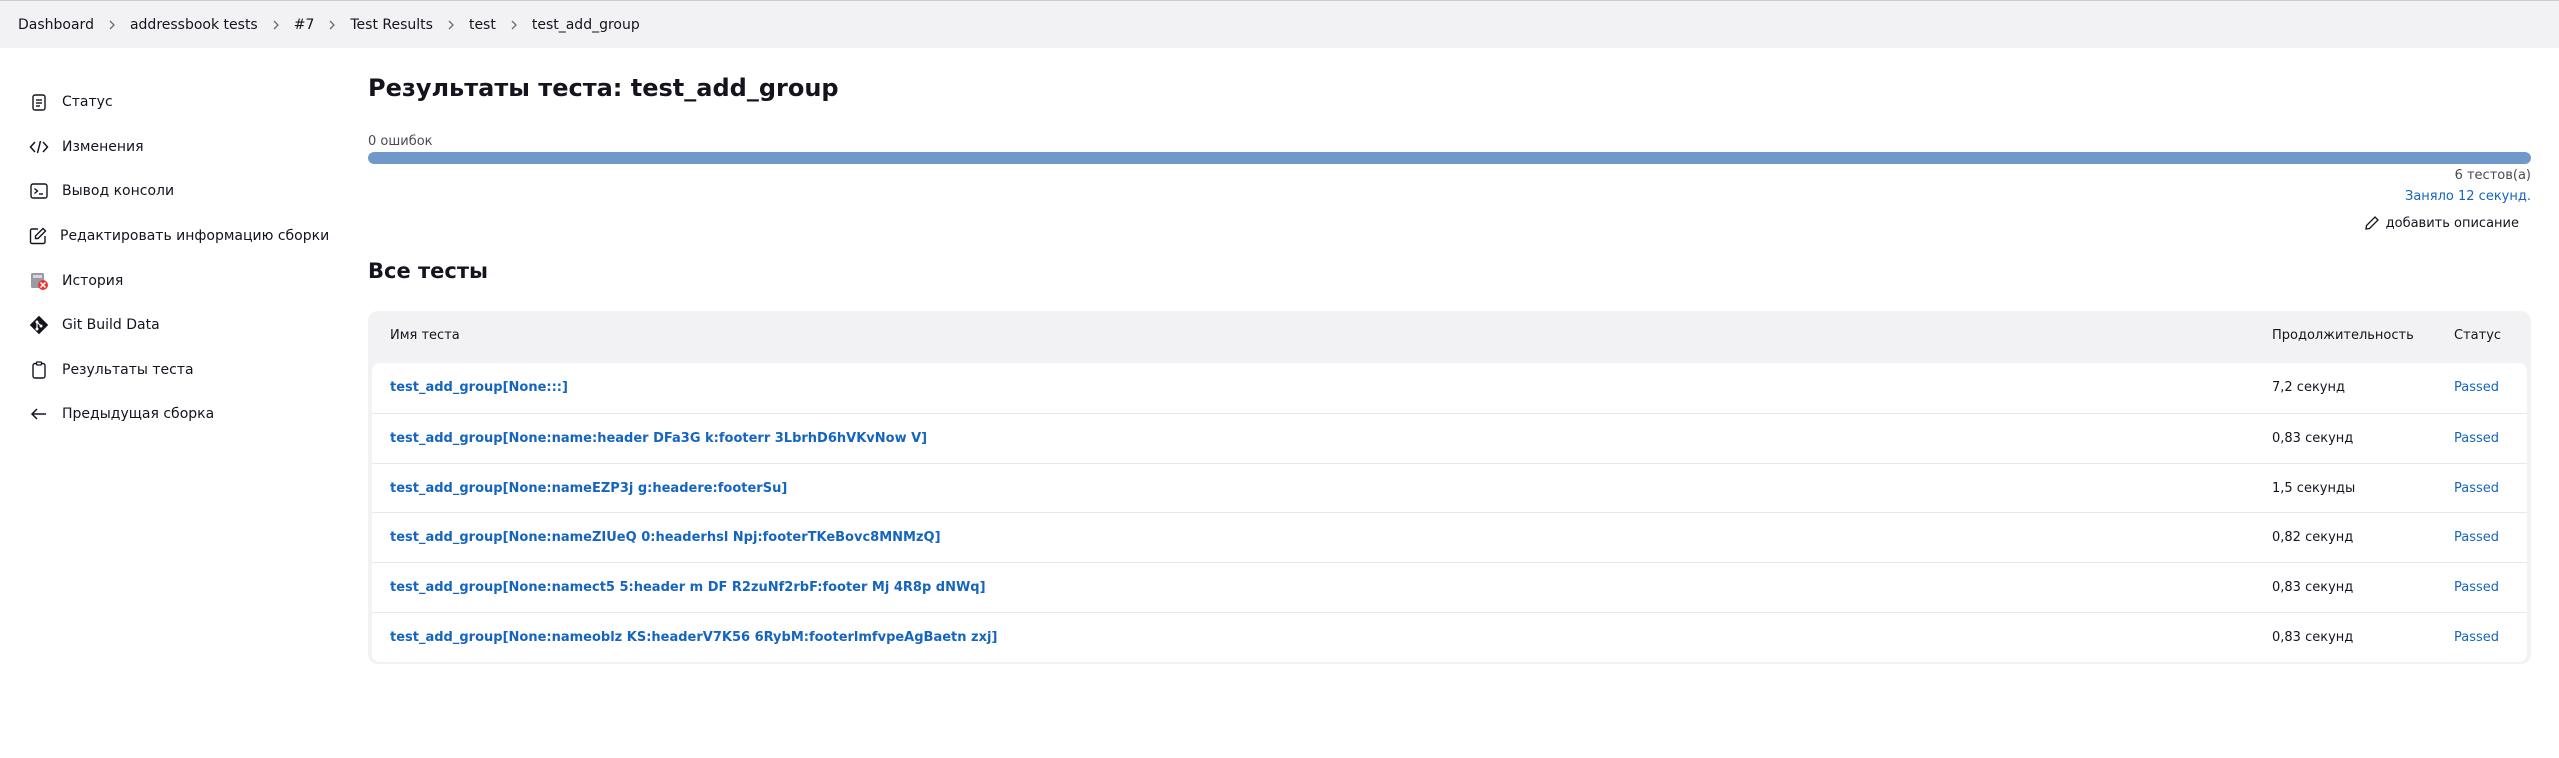 Image resolution: width=2559 pixels, height=758 pixels. I want to click on column-header-duration: Продолжительность, so click(2343, 336).